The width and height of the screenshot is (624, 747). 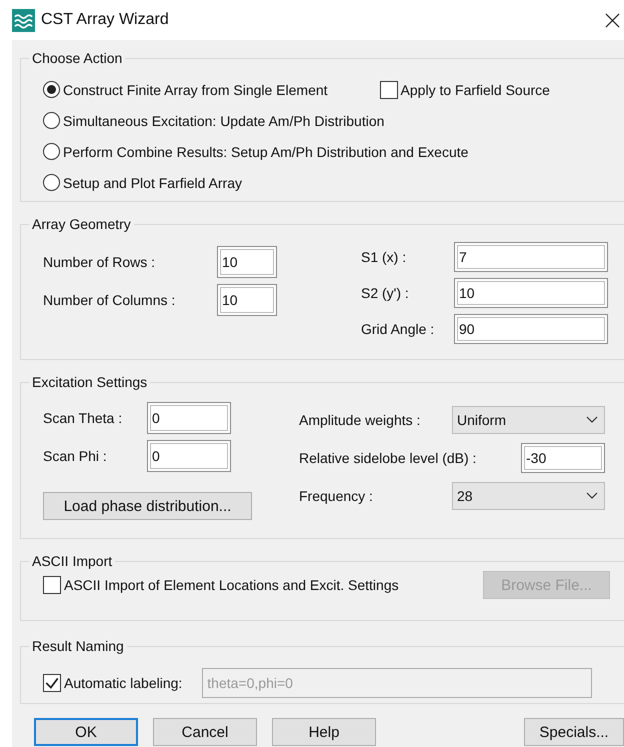 What do you see at coordinates (142, 182) in the screenshot?
I see `radio-option: Setup and Plot Farfield Array` at bounding box center [142, 182].